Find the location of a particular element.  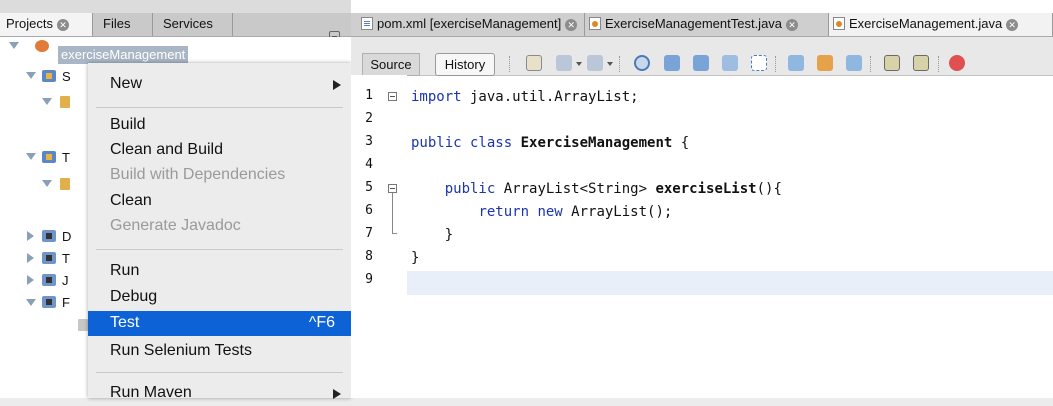

menu-item-generate-javadoc: Generate Javadoc is located at coordinates (219, 226).